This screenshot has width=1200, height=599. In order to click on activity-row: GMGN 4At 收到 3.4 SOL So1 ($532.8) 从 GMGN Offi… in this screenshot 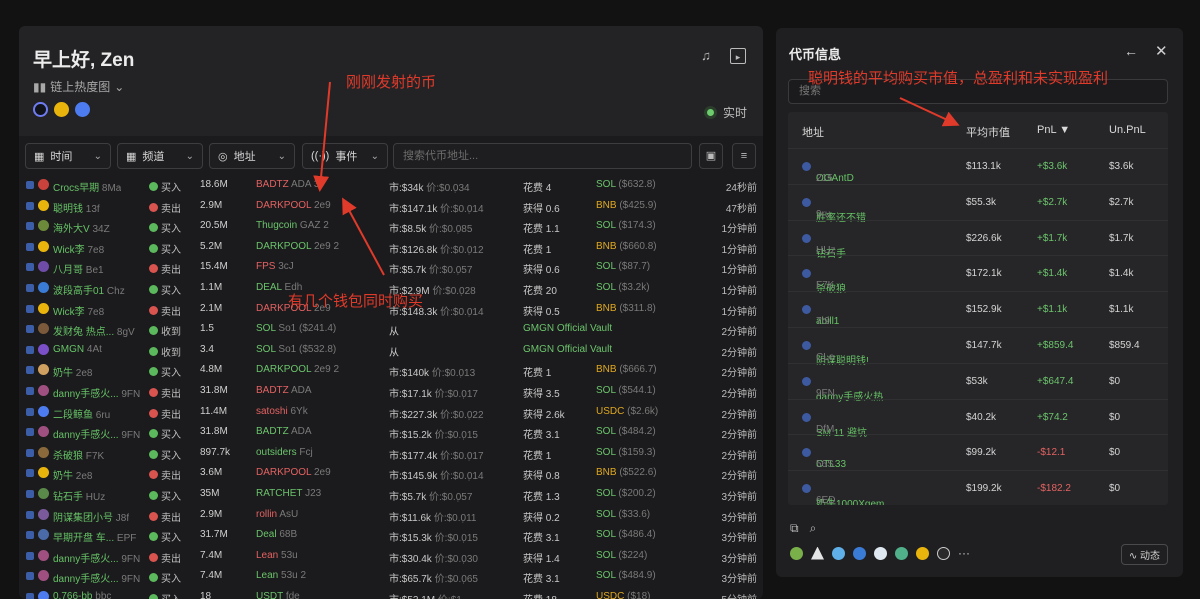, I will do `click(391, 350)`.